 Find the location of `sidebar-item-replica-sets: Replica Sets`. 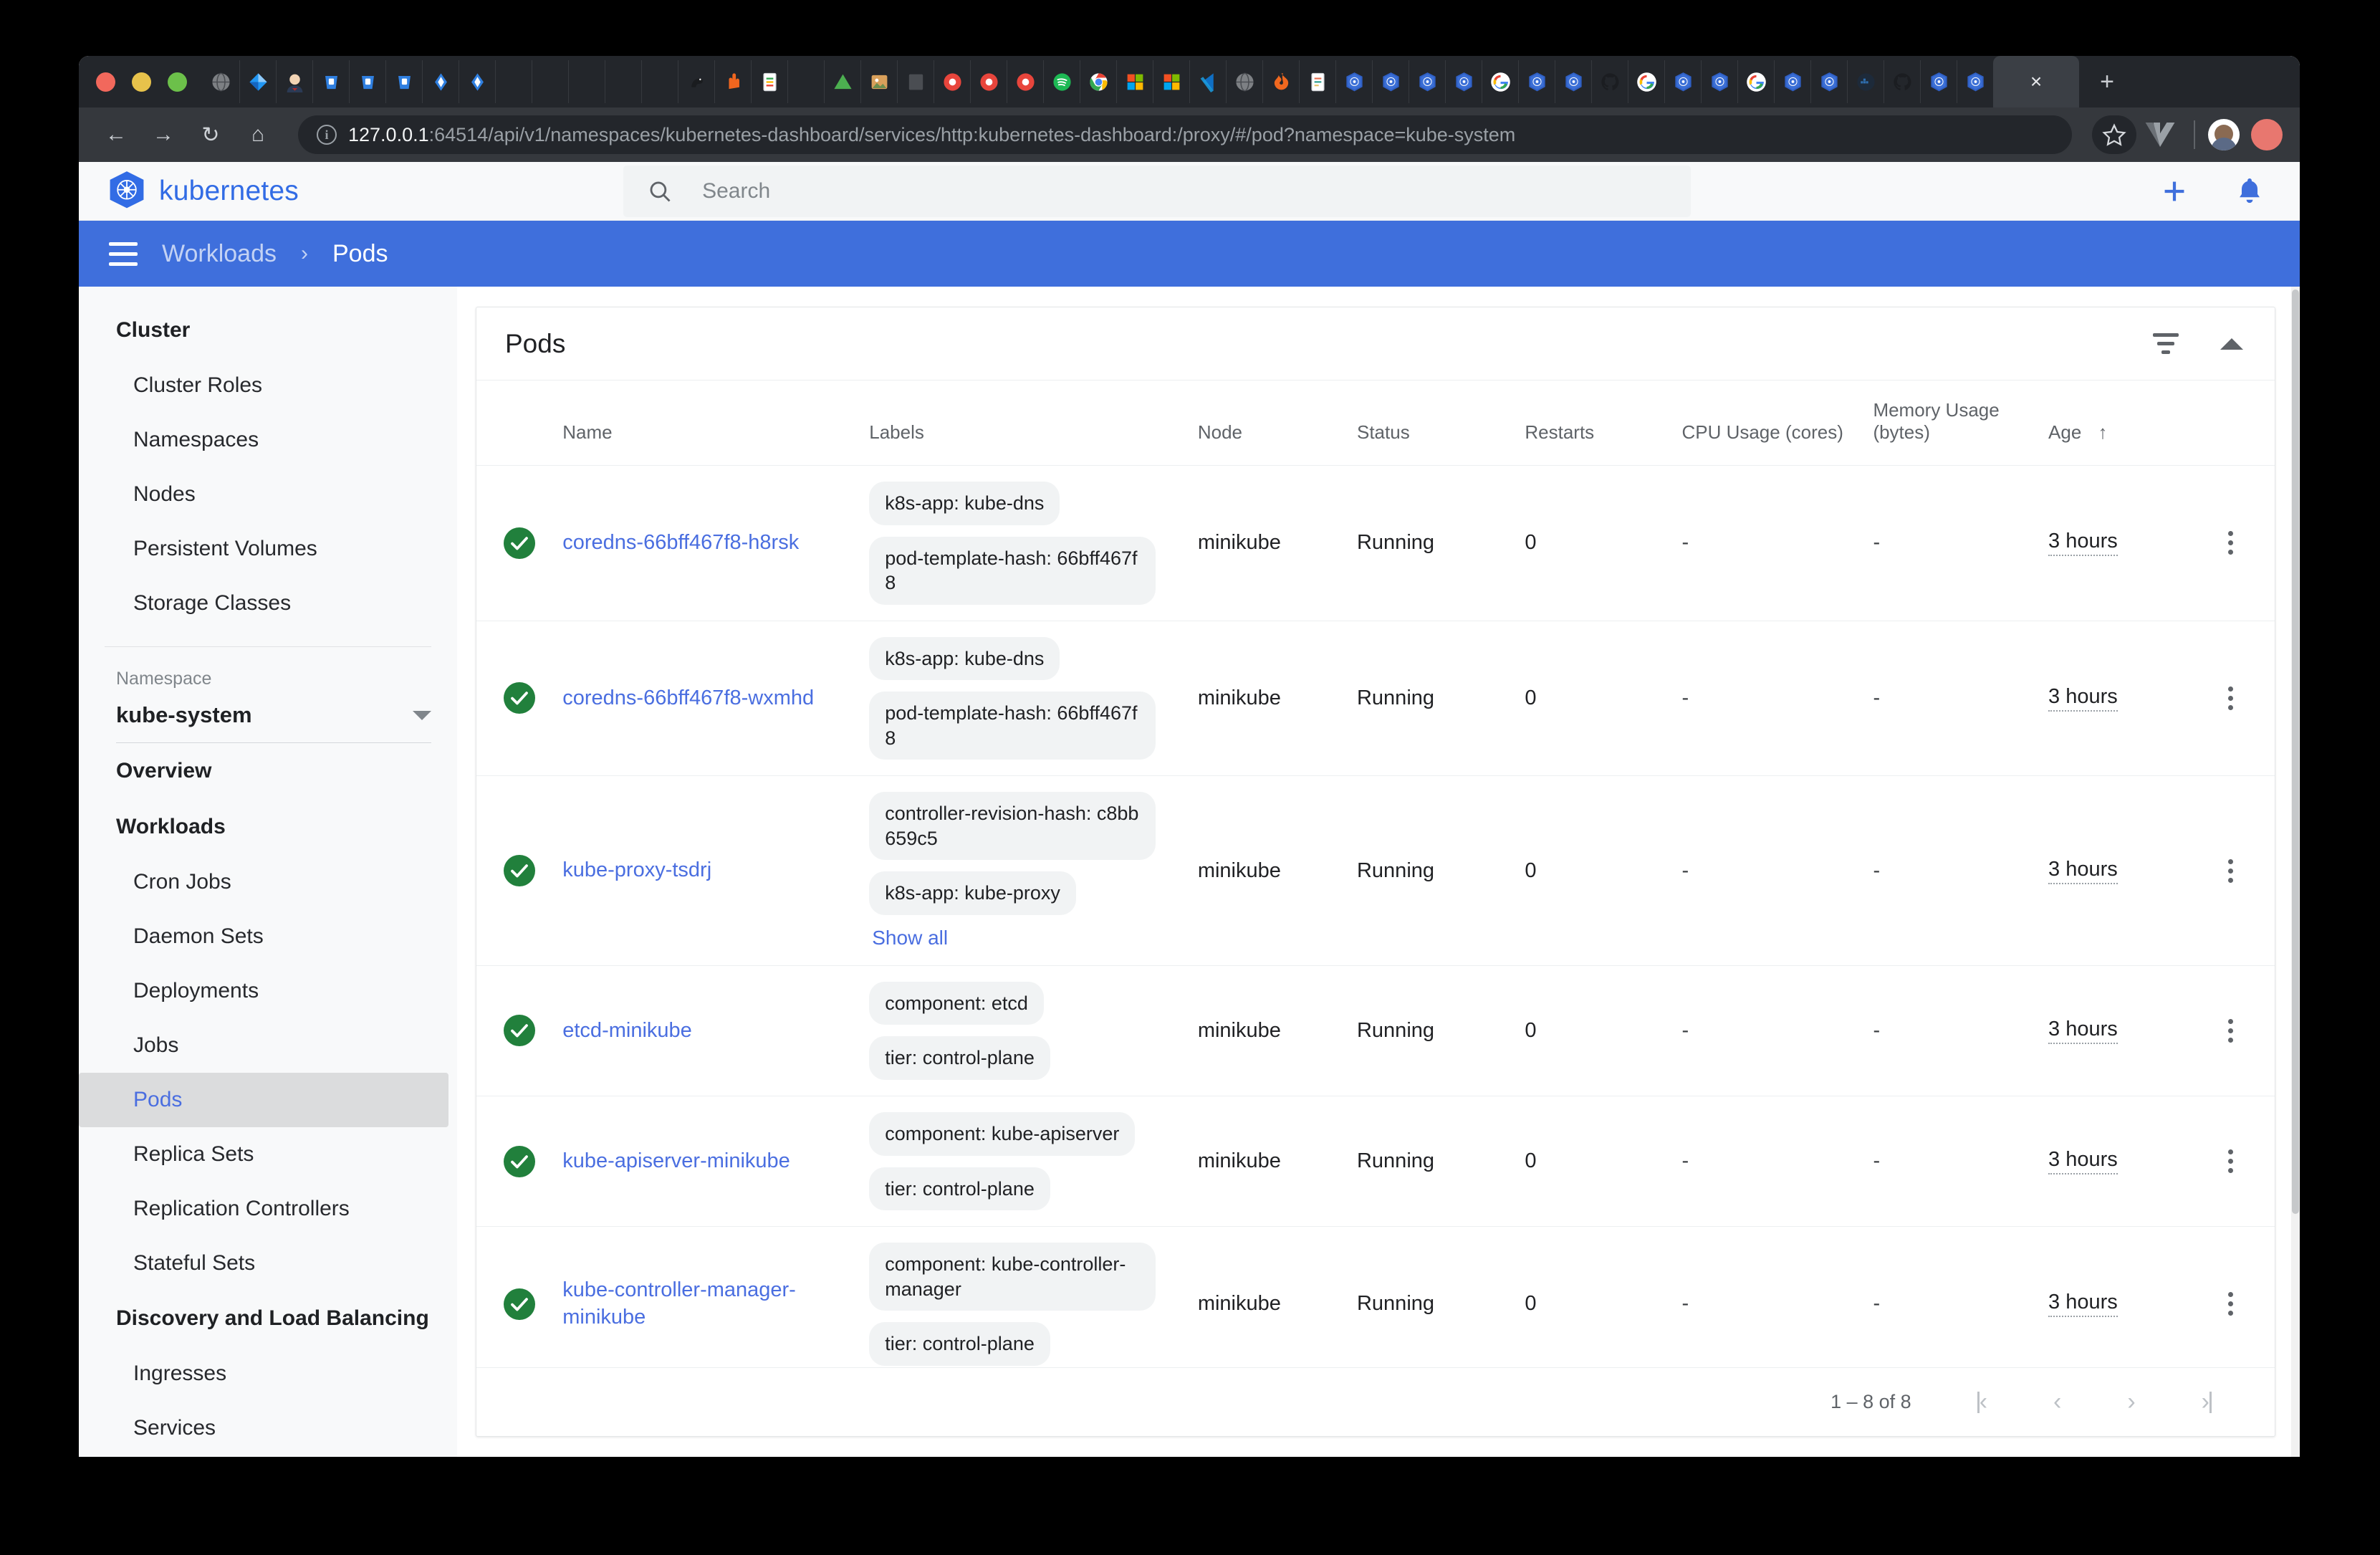

sidebar-item-replica-sets: Replica Sets is located at coordinates (263, 1154).